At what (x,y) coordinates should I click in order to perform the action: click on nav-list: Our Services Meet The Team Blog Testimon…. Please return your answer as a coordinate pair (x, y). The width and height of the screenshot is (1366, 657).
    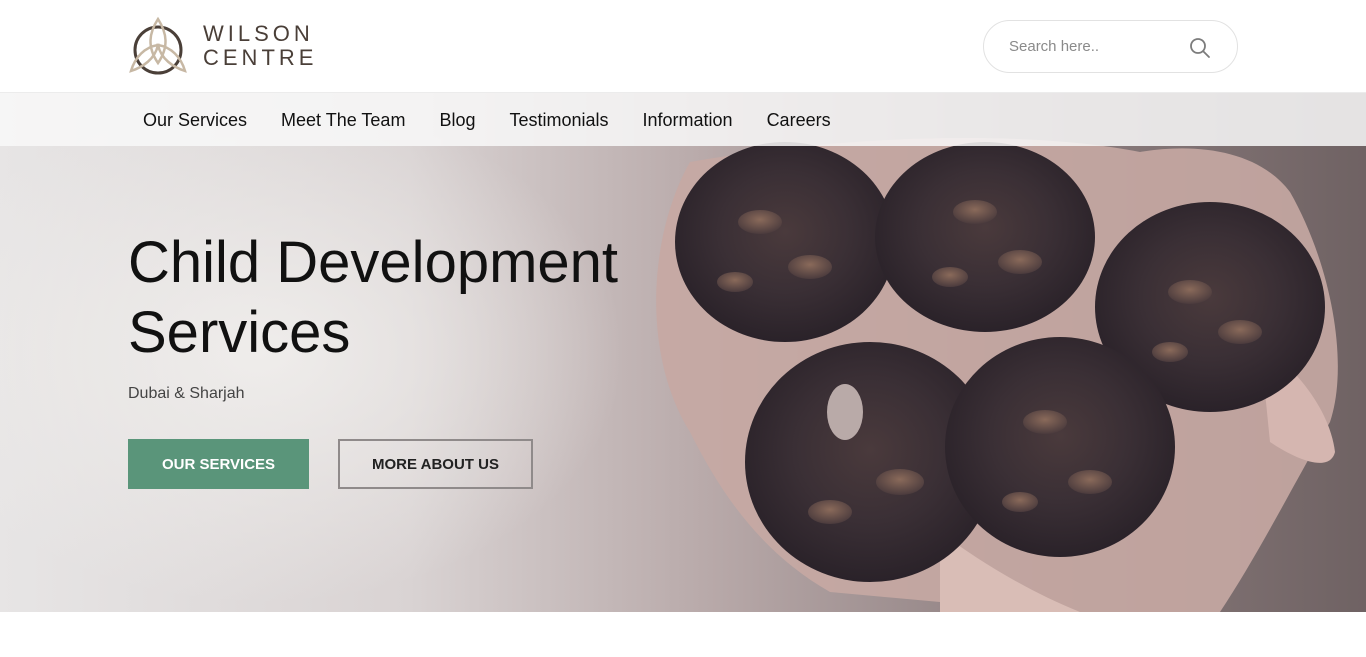
    Looking at the image, I should click on (487, 120).